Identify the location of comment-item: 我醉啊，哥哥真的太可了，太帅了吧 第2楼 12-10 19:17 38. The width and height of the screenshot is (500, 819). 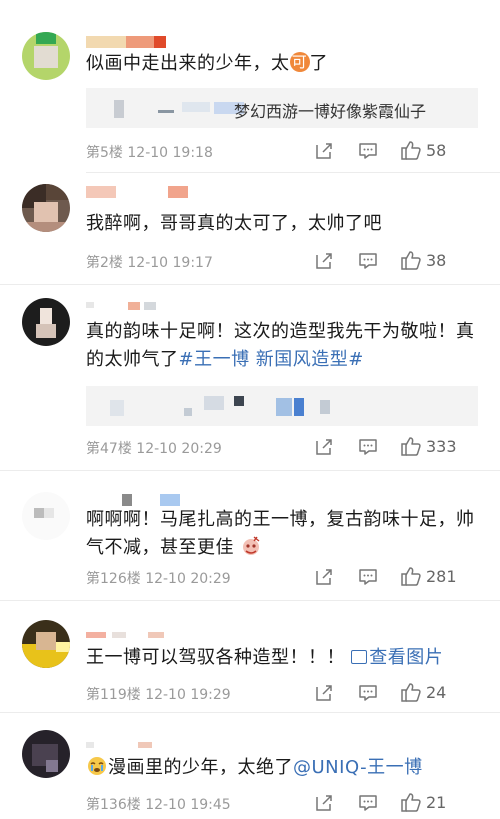
(250, 228).